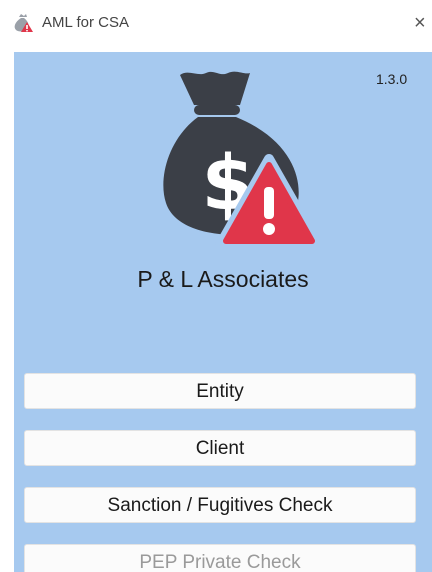 The height and width of the screenshot is (572, 432). Describe the element at coordinates (220, 505) in the screenshot. I see `sanction-fugitives-check-button: Sanction / Fugitives Check` at that location.